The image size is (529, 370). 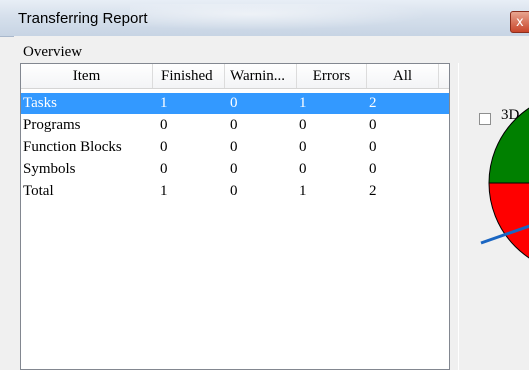 What do you see at coordinates (332, 76) in the screenshot?
I see `column-header-errors: Errors` at bounding box center [332, 76].